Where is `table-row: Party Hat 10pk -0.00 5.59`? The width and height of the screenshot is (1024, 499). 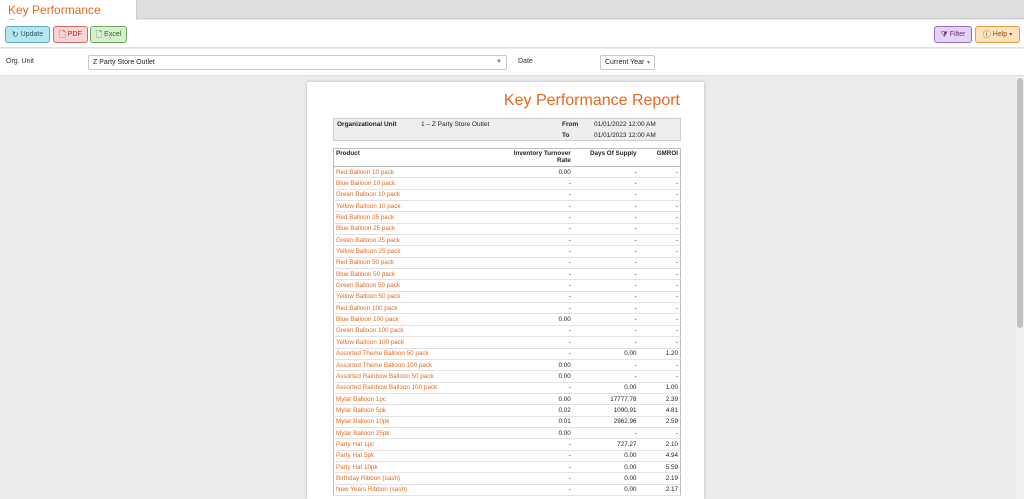
table-row: Party Hat 10pk -0.00 5.59 is located at coordinates (507, 467).